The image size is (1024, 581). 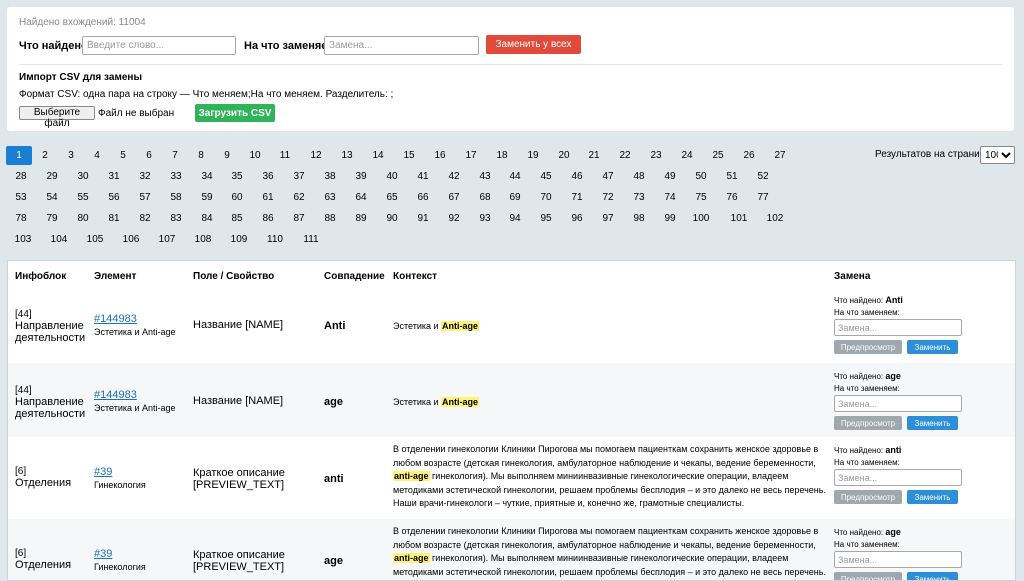 What do you see at coordinates (201, 155) in the screenshot?
I see `page-link: 8` at bounding box center [201, 155].